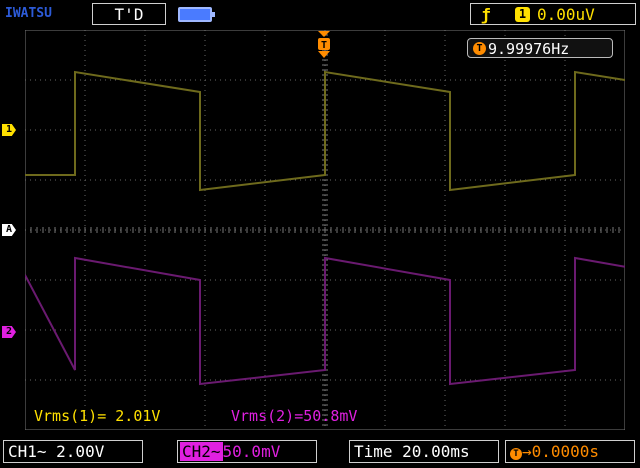  Describe the element at coordinates (561, 451) in the screenshot. I see `trigger-delay-value: →0.0000s` at that location.